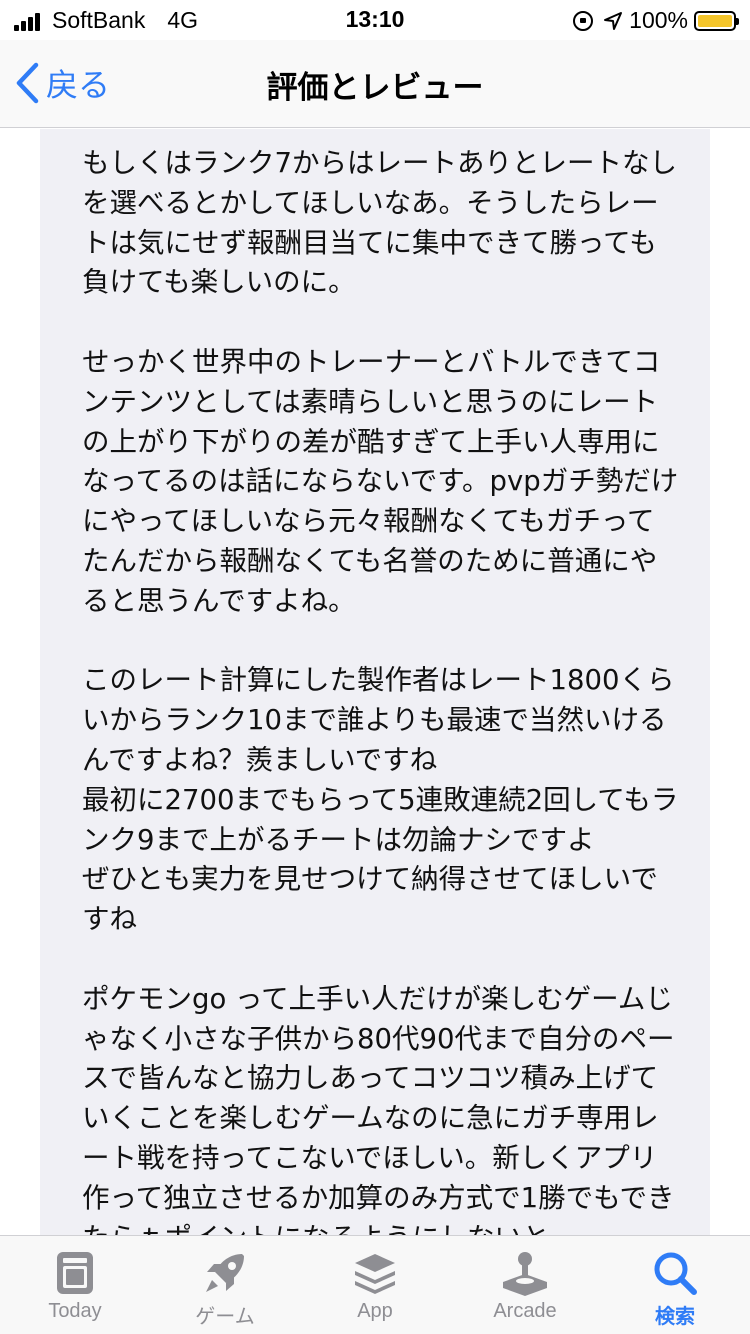  What do you see at coordinates (375, 88) in the screenshot?
I see `page-title: 評価とレビュー` at bounding box center [375, 88].